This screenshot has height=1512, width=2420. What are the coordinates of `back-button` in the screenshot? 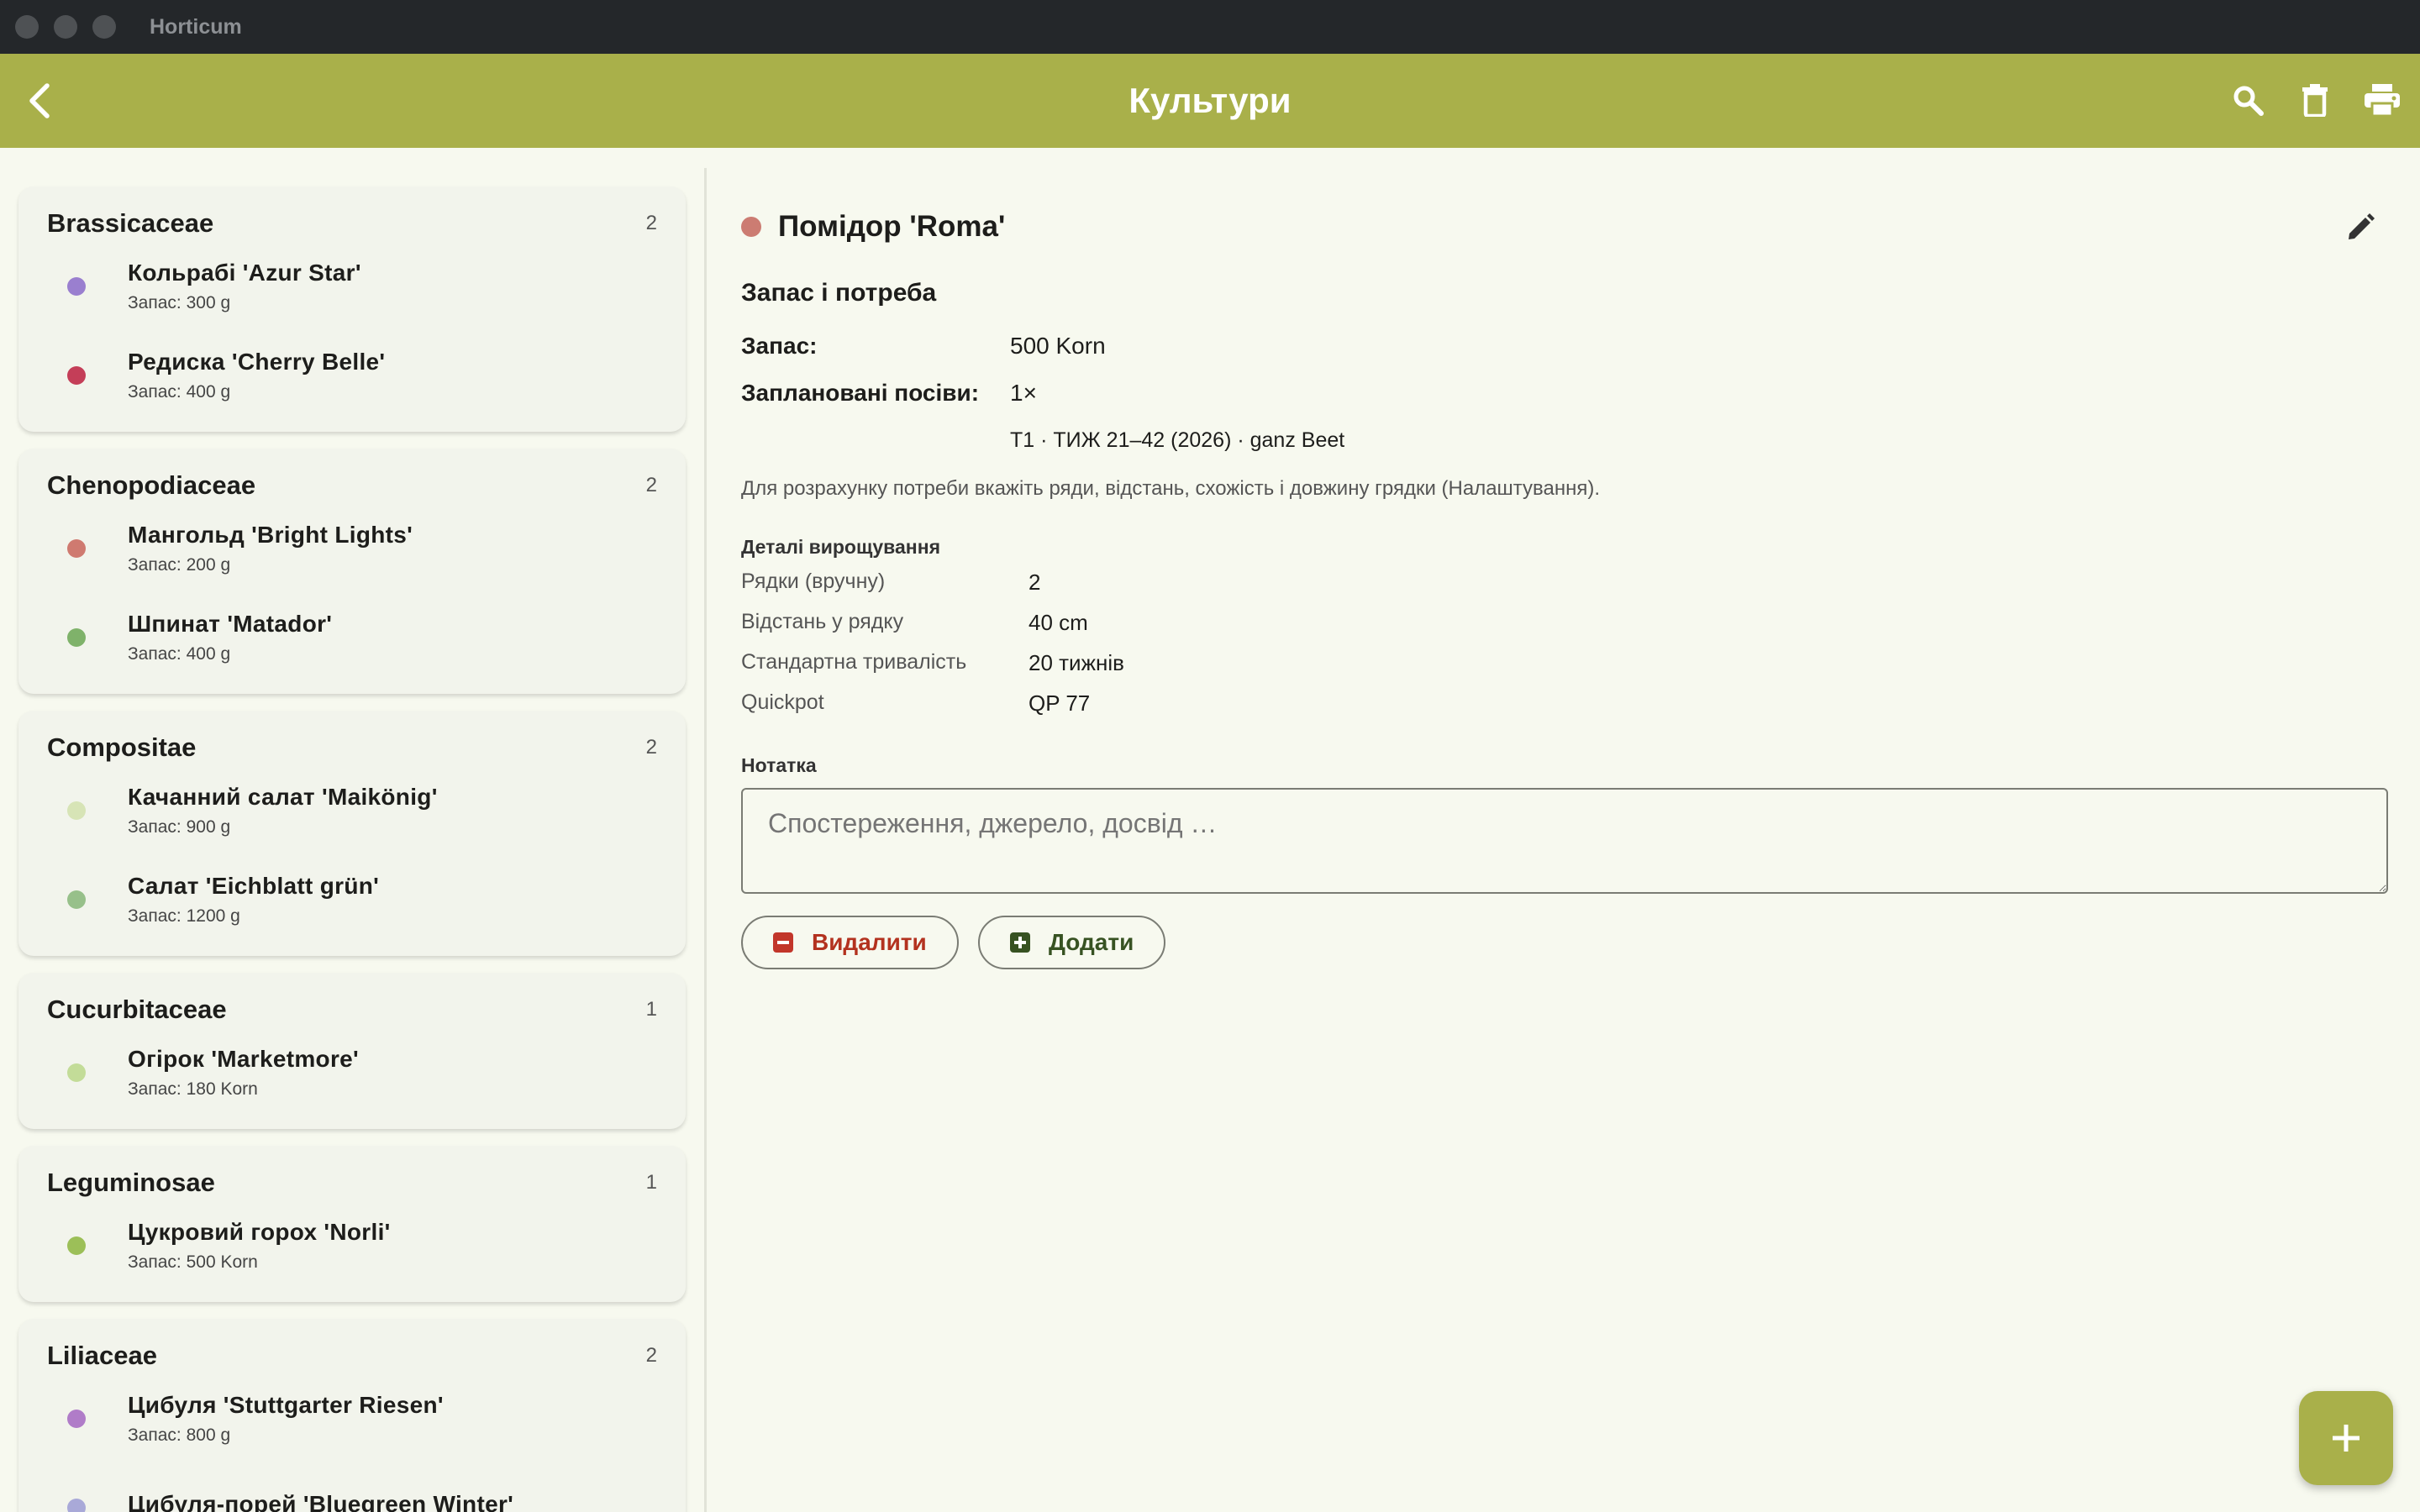 It's located at (38, 100).